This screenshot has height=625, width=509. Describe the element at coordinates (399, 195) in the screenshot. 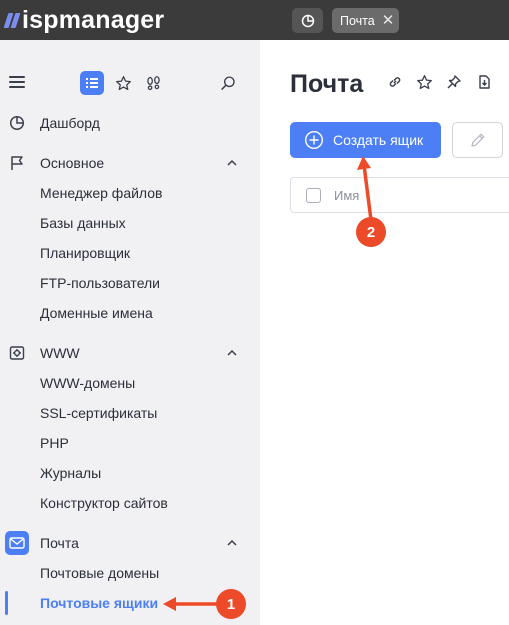

I see `table-header: Имя` at that location.